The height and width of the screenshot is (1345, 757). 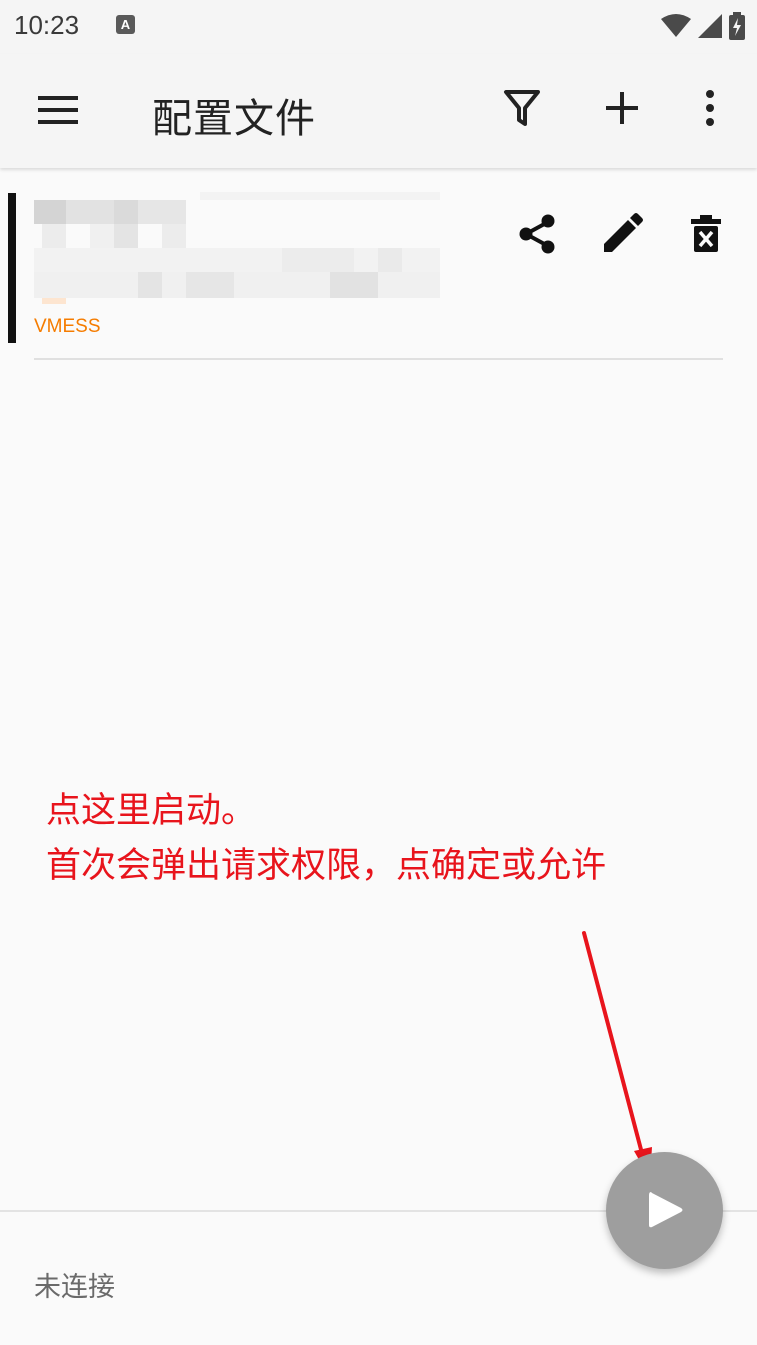 What do you see at coordinates (326, 839) in the screenshot?
I see `instruction-annotation: 点这里启动。 首次会弹出请求权限，点确定或允许` at bounding box center [326, 839].